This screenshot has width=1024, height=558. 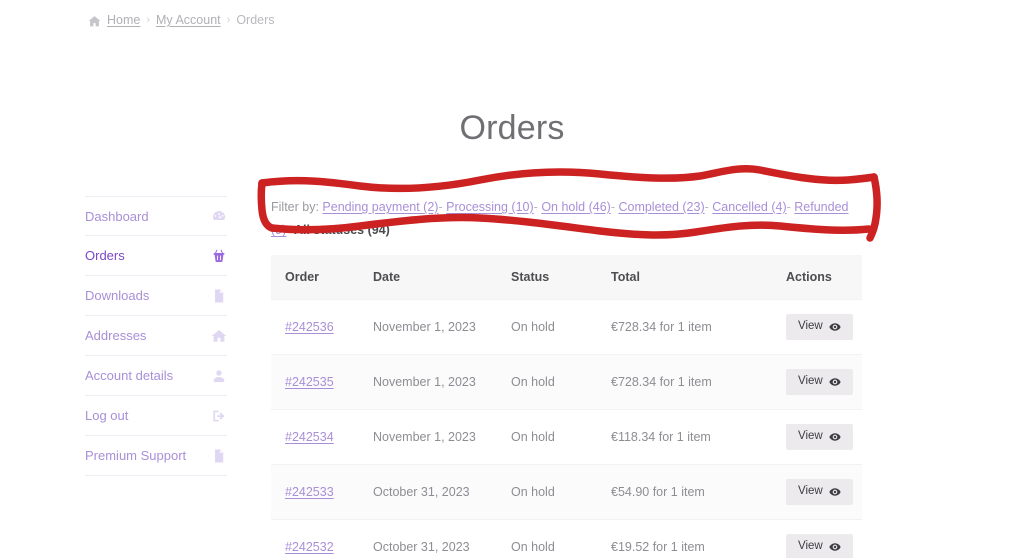 I want to click on sidebar-item-addresses: Addresses, so click(x=156, y=336).